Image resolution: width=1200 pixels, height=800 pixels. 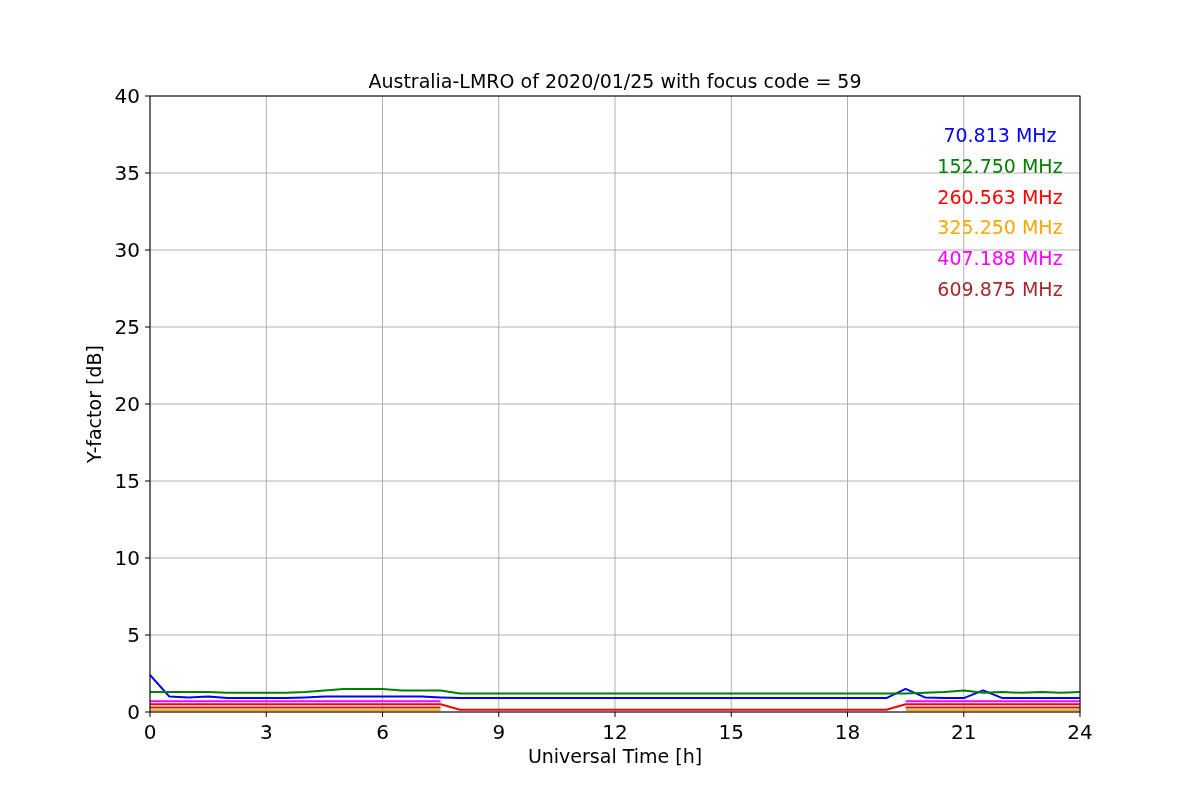 I want to click on chart-title: Australia-LMRO of 2020/01/25 with focus code = 59, so click(x=615, y=81).